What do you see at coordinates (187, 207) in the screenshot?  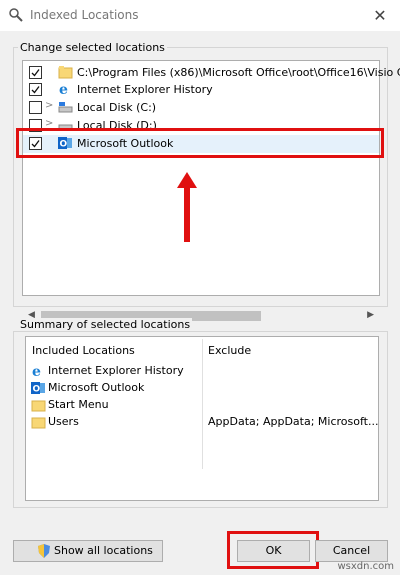 I see `annotation-arrow-icon` at bounding box center [187, 207].